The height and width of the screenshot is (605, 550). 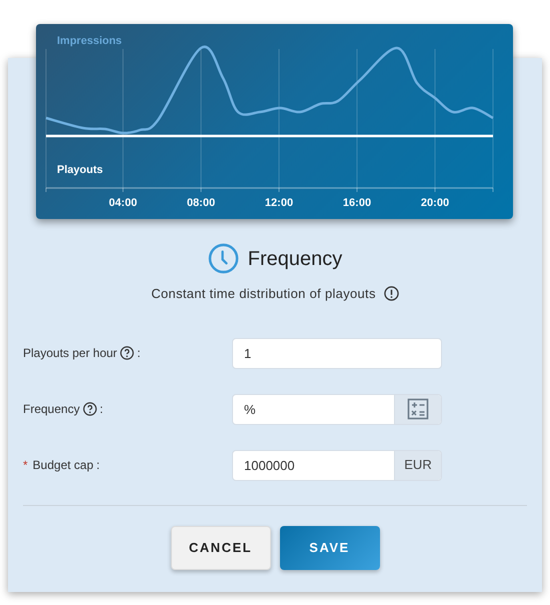 What do you see at coordinates (89, 41) in the screenshot?
I see `series-label: Impressions` at bounding box center [89, 41].